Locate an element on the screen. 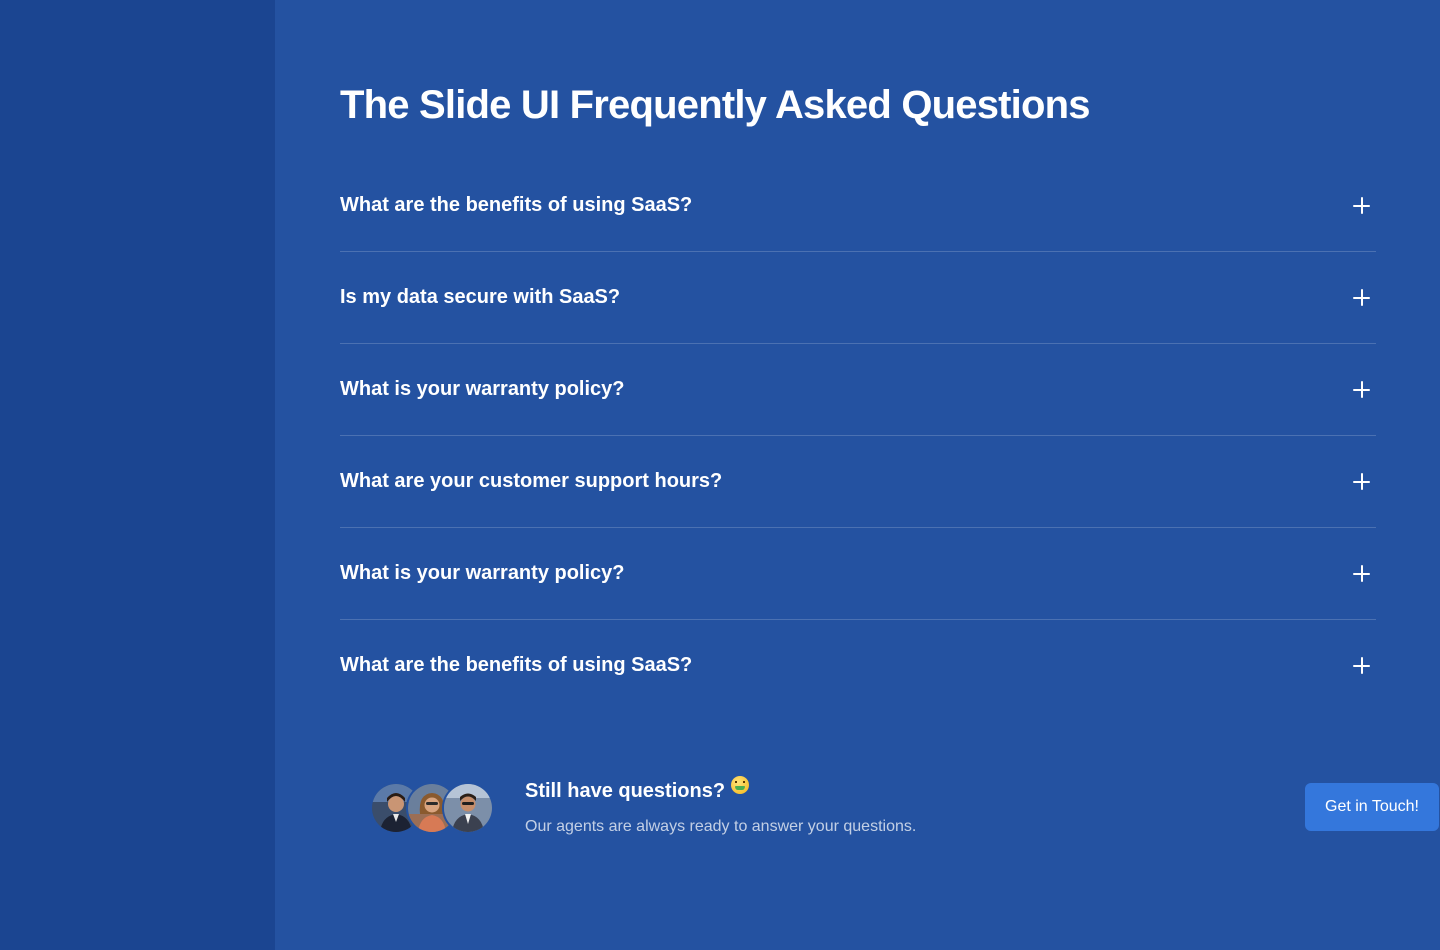 The image size is (1440, 950). avatar is located at coordinates (468, 808).